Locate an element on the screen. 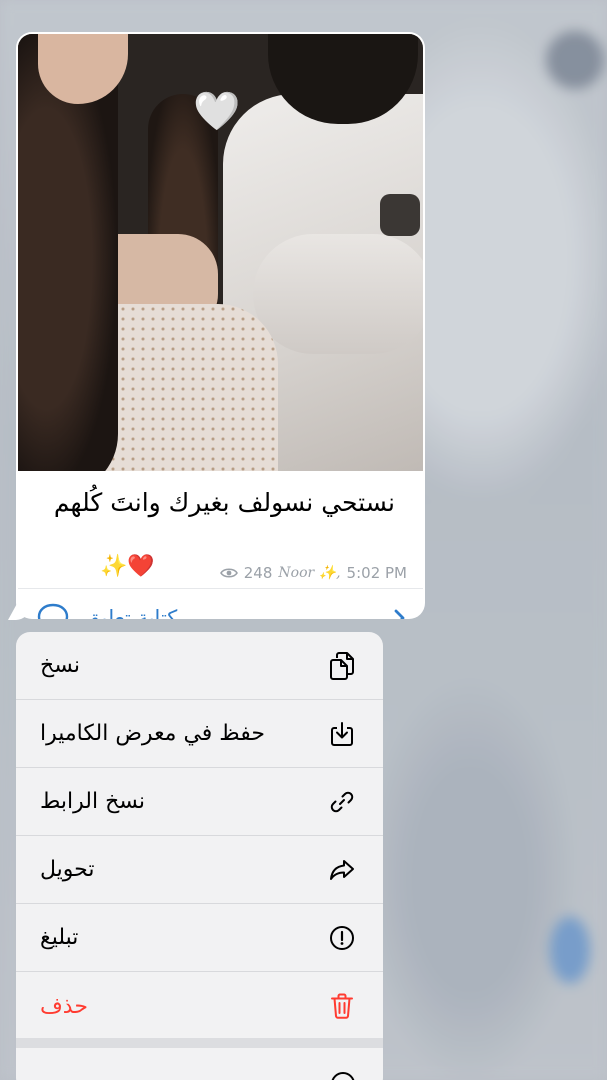 Image resolution: width=607 pixels, height=1080 pixels. partial-icon is located at coordinates (343, 1073).